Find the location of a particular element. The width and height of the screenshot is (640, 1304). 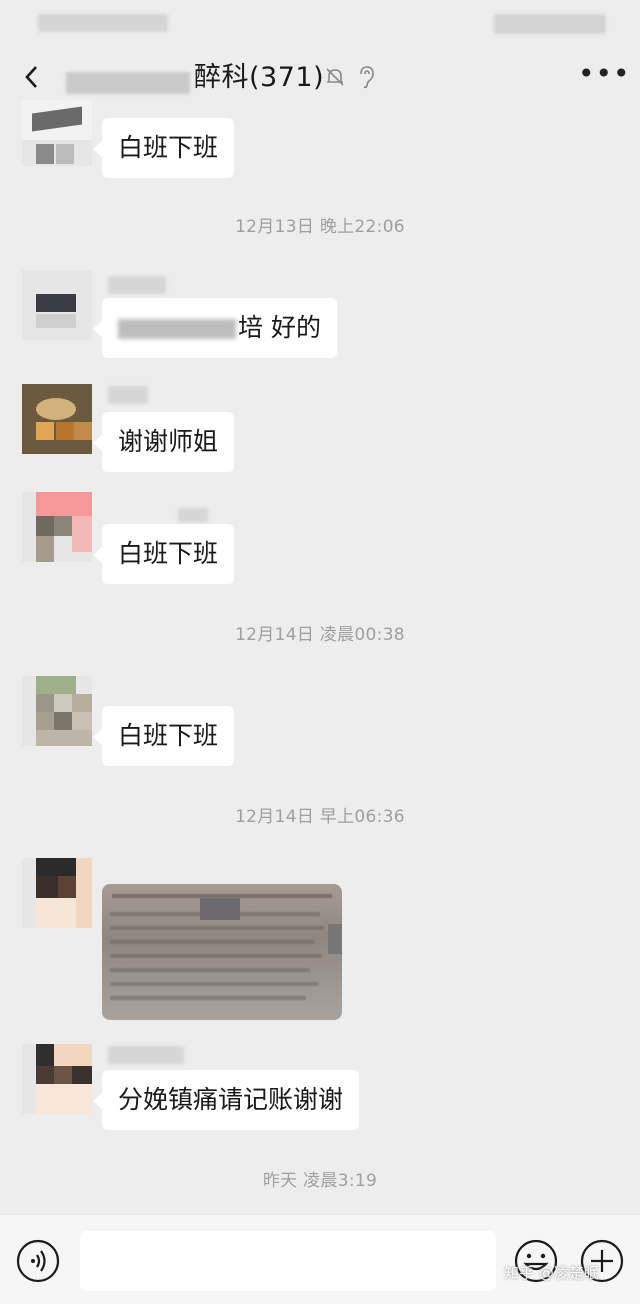

chat-title: 醉科(371) is located at coordinates (259, 77).